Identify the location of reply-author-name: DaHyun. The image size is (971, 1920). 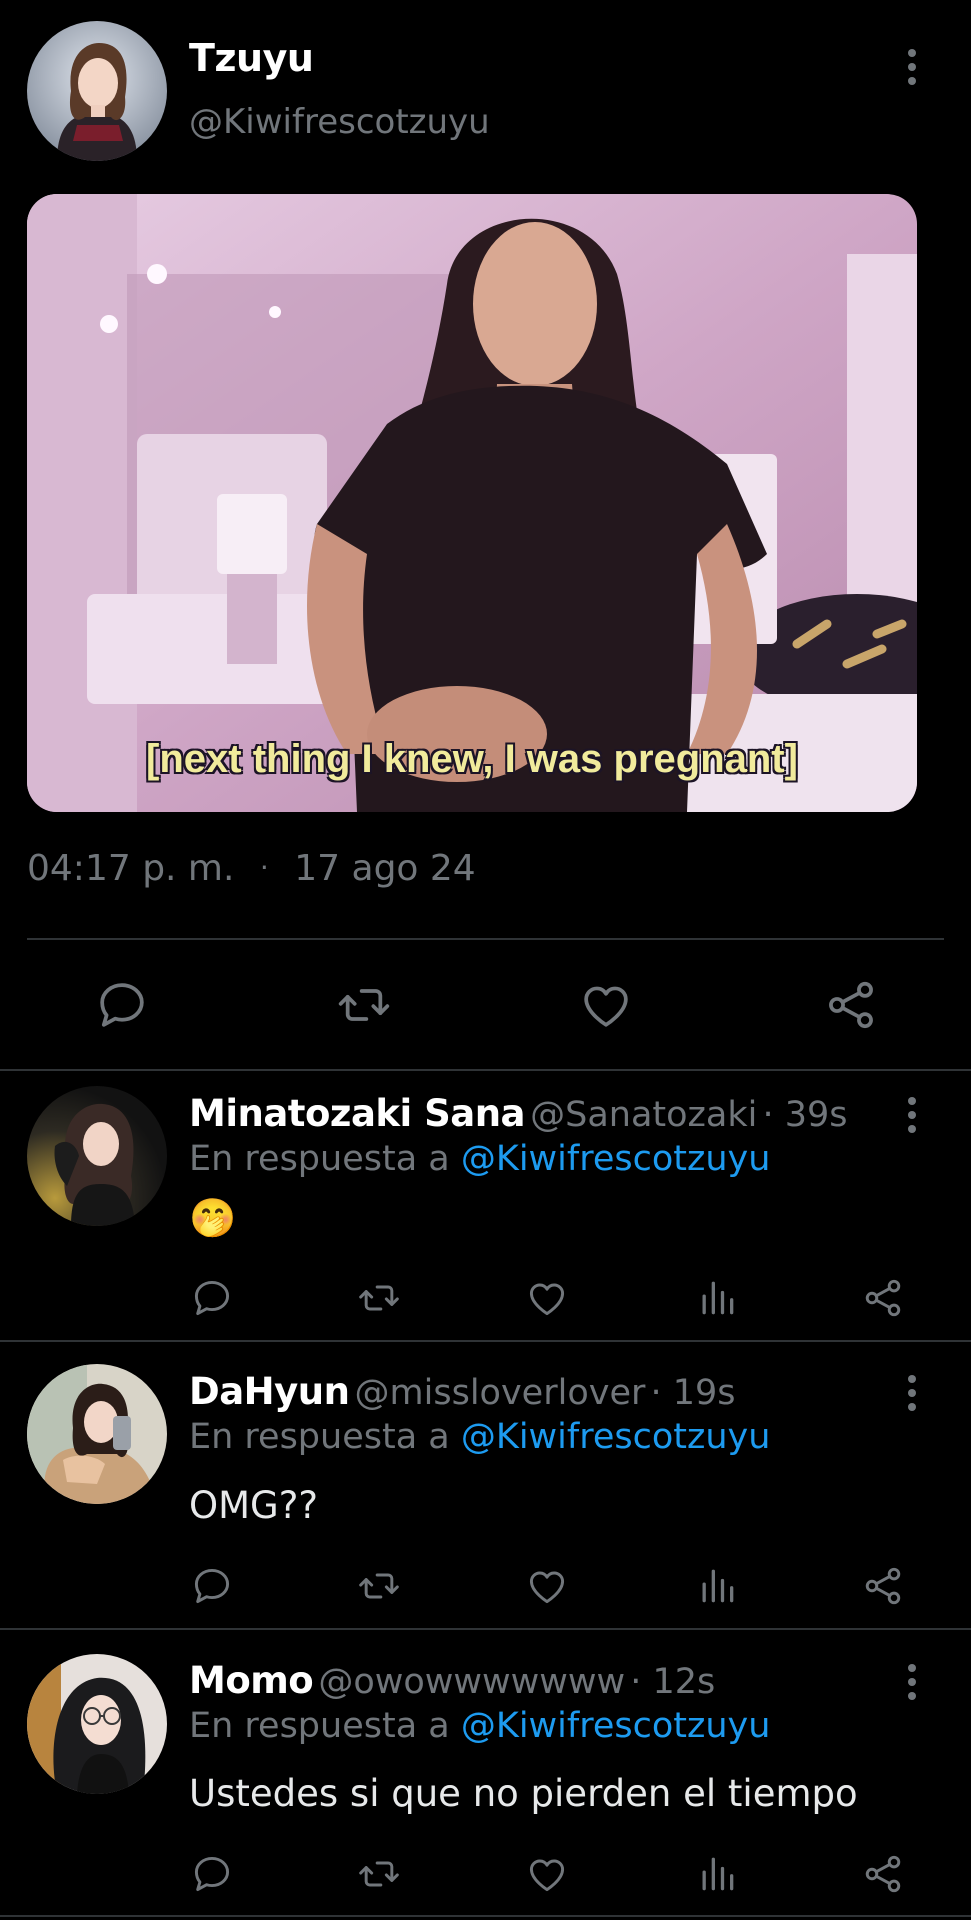
(269, 1391).